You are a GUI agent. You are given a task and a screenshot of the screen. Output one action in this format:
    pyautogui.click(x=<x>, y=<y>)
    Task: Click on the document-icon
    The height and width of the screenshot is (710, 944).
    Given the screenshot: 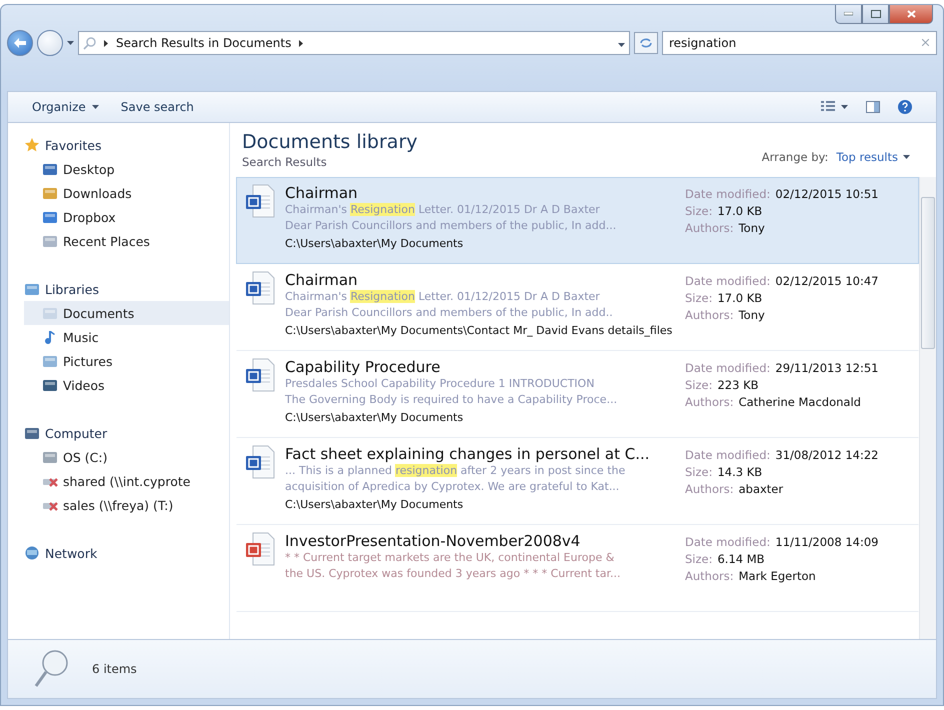 What is the action you would take?
    pyautogui.click(x=50, y=313)
    